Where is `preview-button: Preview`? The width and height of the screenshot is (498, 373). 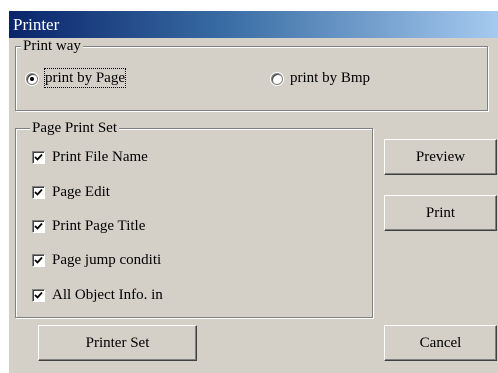 preview-button: Preview is located at coordinates (440, 157).